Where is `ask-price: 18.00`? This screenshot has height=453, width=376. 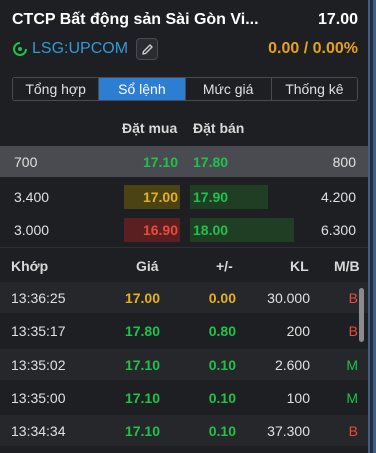 ask-price: 18.00 is located at coordinates (211, 230).